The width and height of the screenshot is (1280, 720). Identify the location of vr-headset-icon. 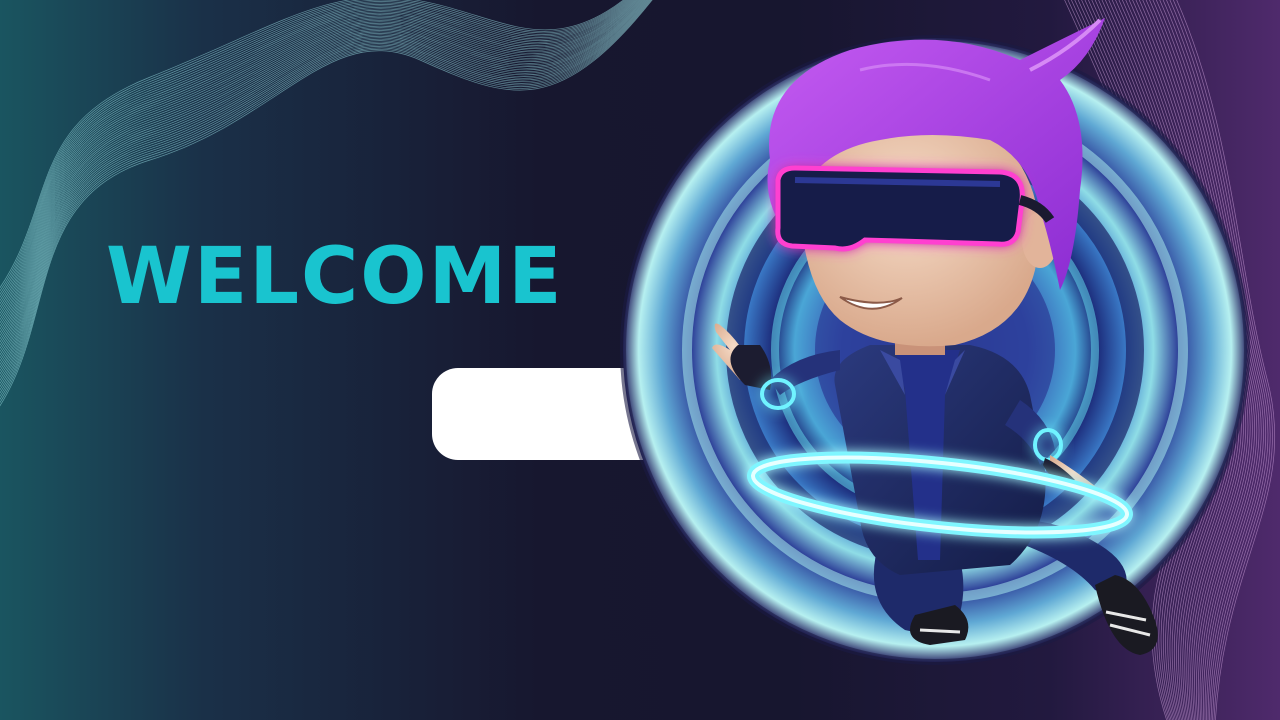
(915, 208).